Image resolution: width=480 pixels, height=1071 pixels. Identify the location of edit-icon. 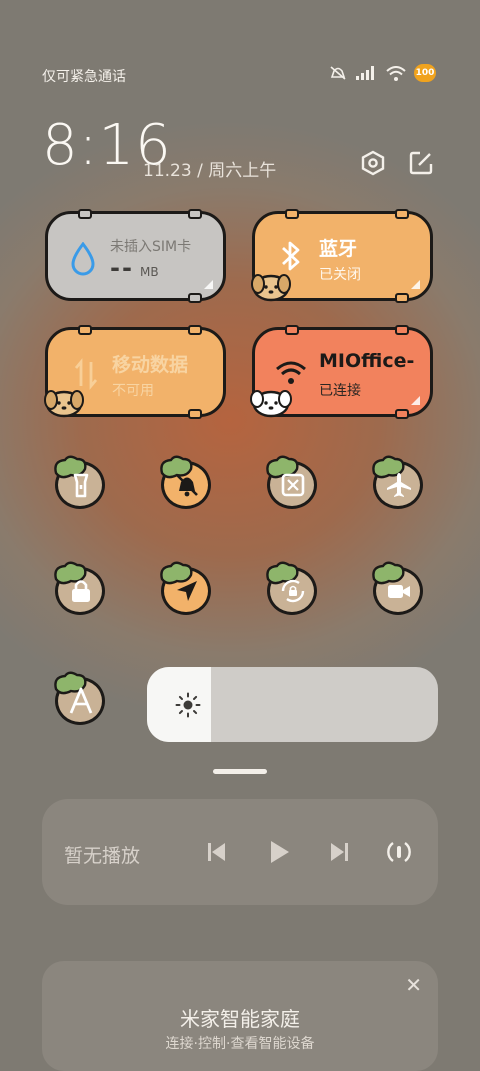
(421, 163).